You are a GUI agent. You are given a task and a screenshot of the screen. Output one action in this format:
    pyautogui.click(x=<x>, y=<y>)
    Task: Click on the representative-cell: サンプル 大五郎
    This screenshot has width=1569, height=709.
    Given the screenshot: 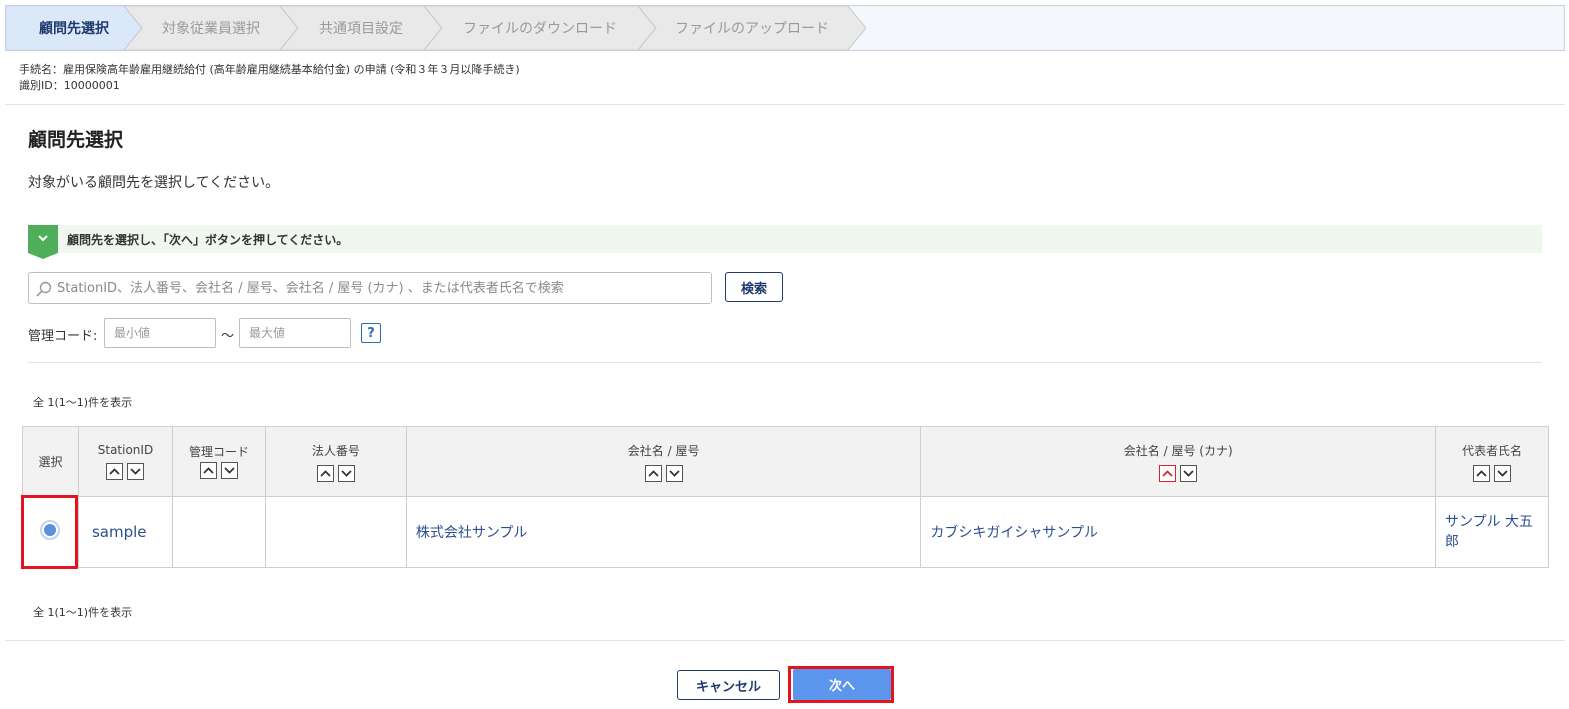 What is the action you would take?
    pyautogui.click(x=1492, y=532)
    